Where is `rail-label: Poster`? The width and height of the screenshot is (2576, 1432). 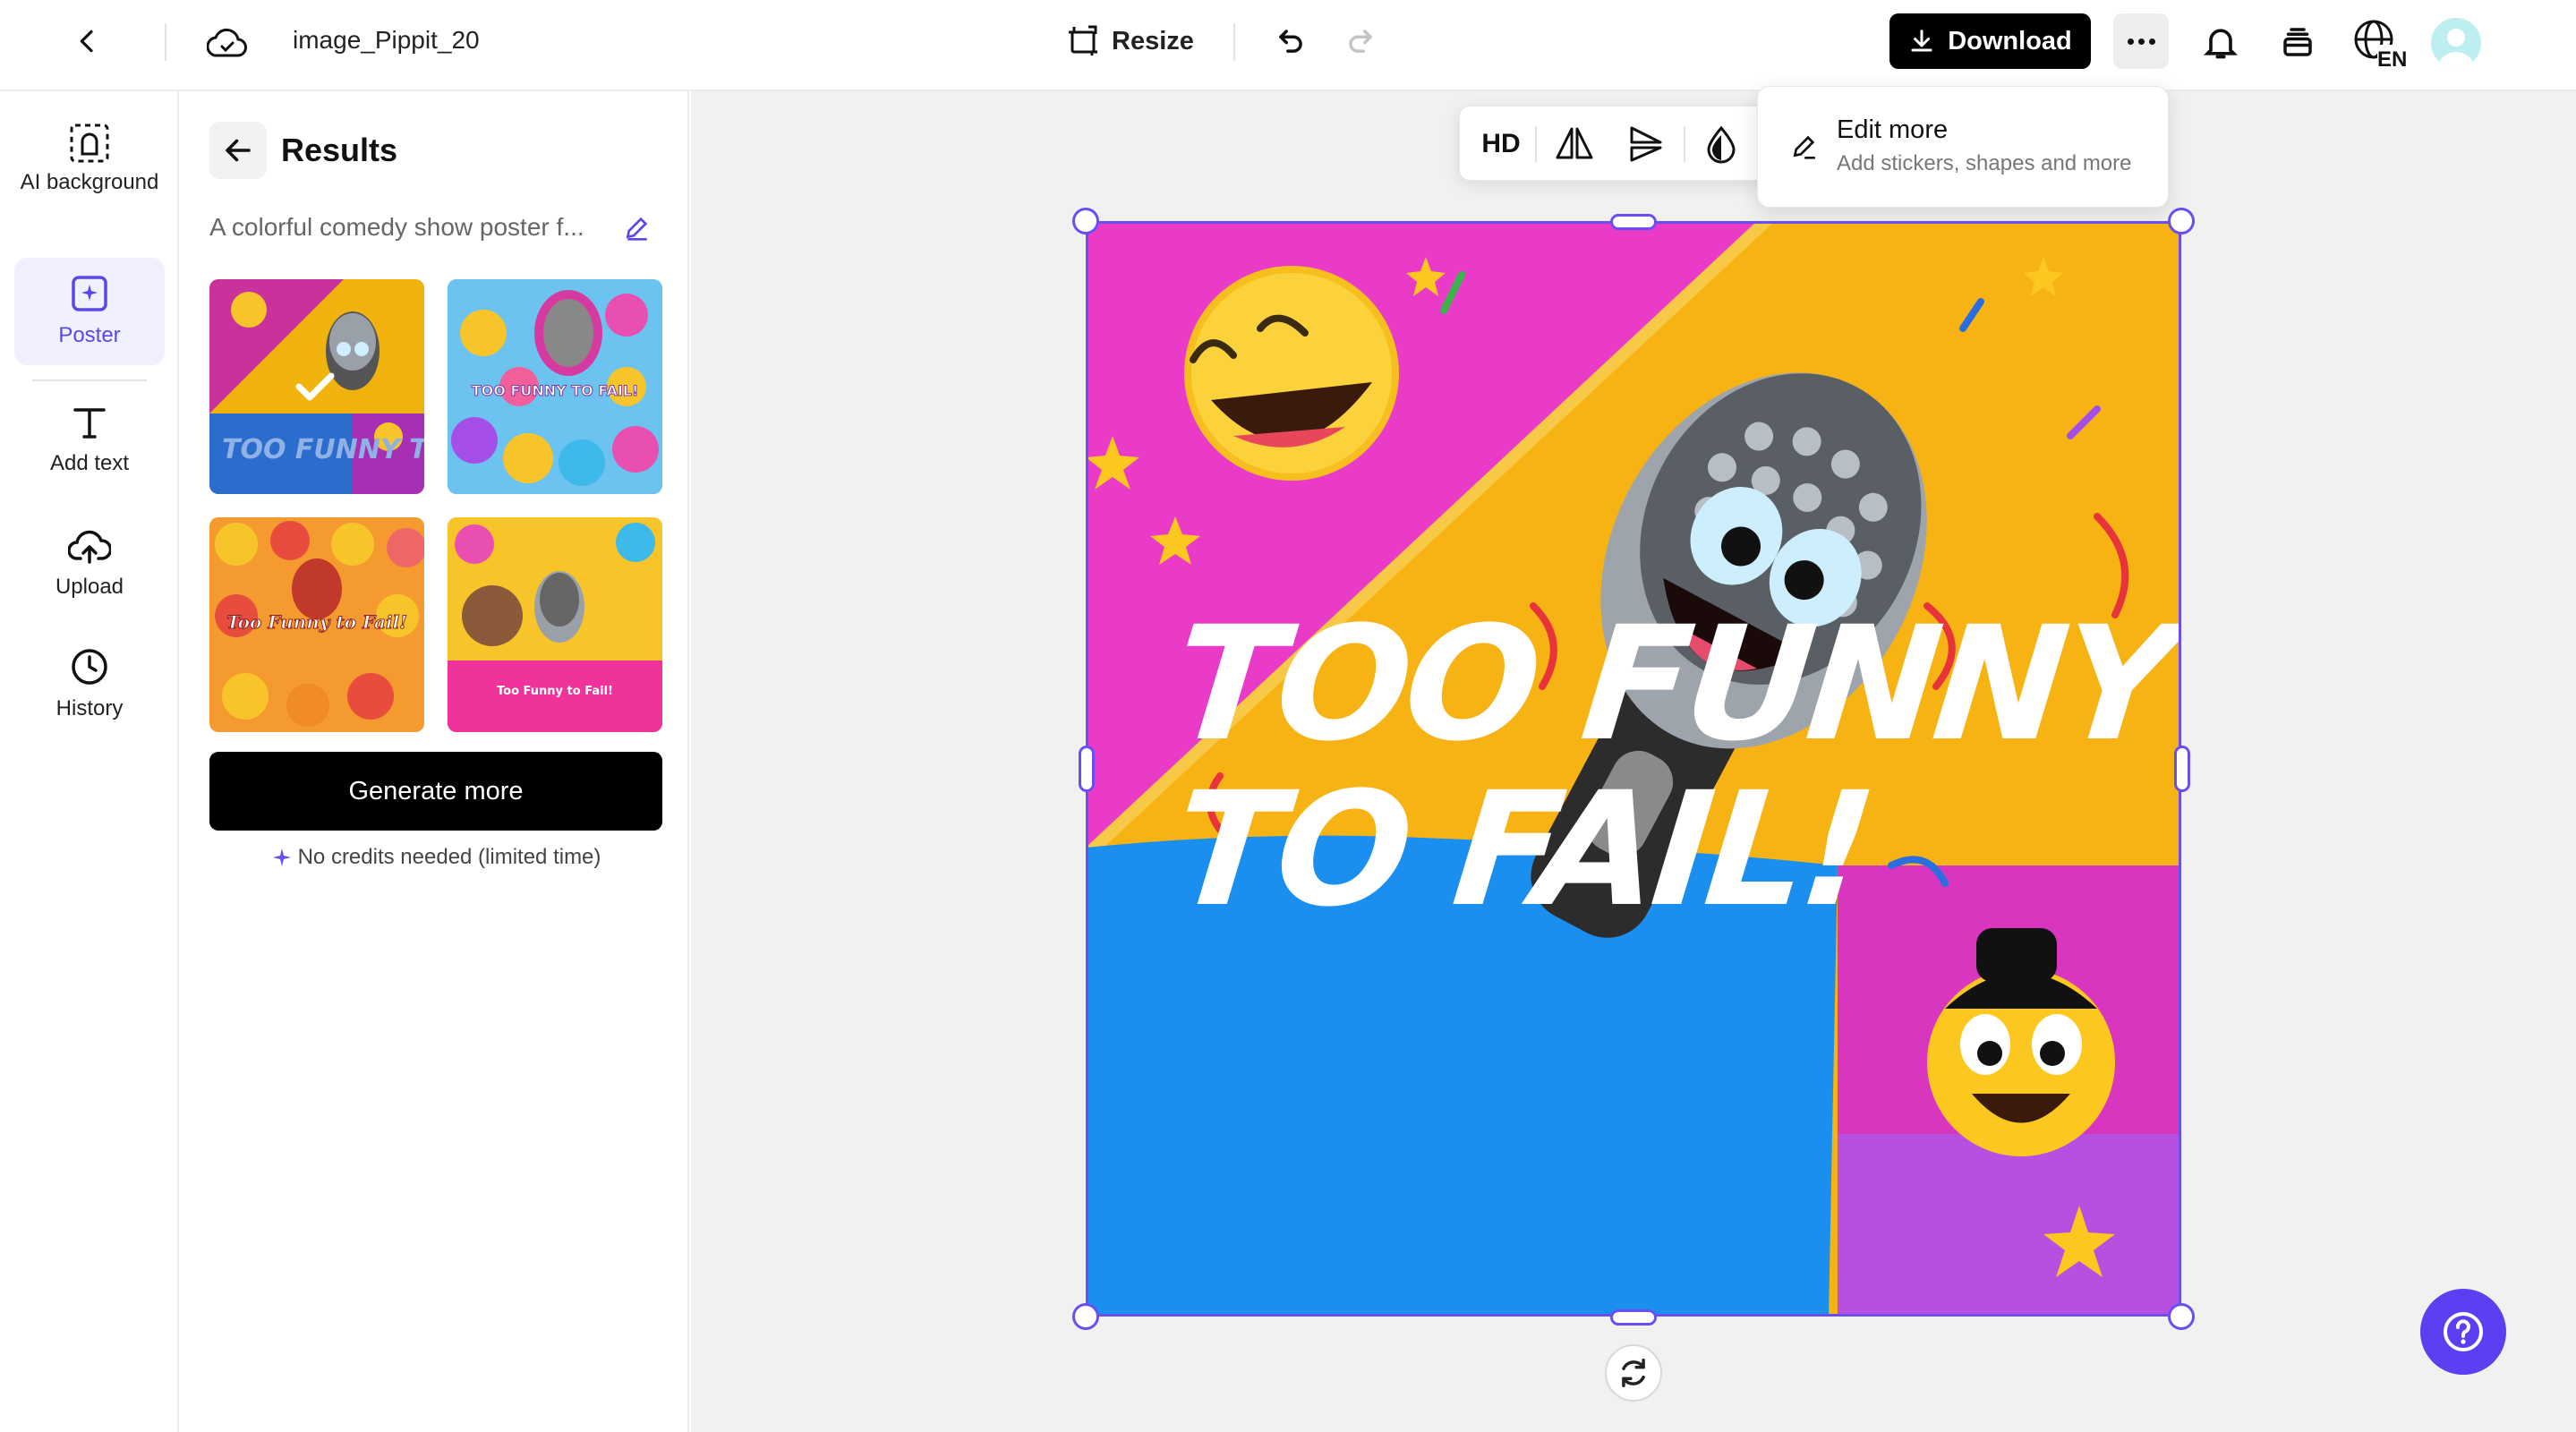 rail-label: Poster is located at coordinates (89, 335).